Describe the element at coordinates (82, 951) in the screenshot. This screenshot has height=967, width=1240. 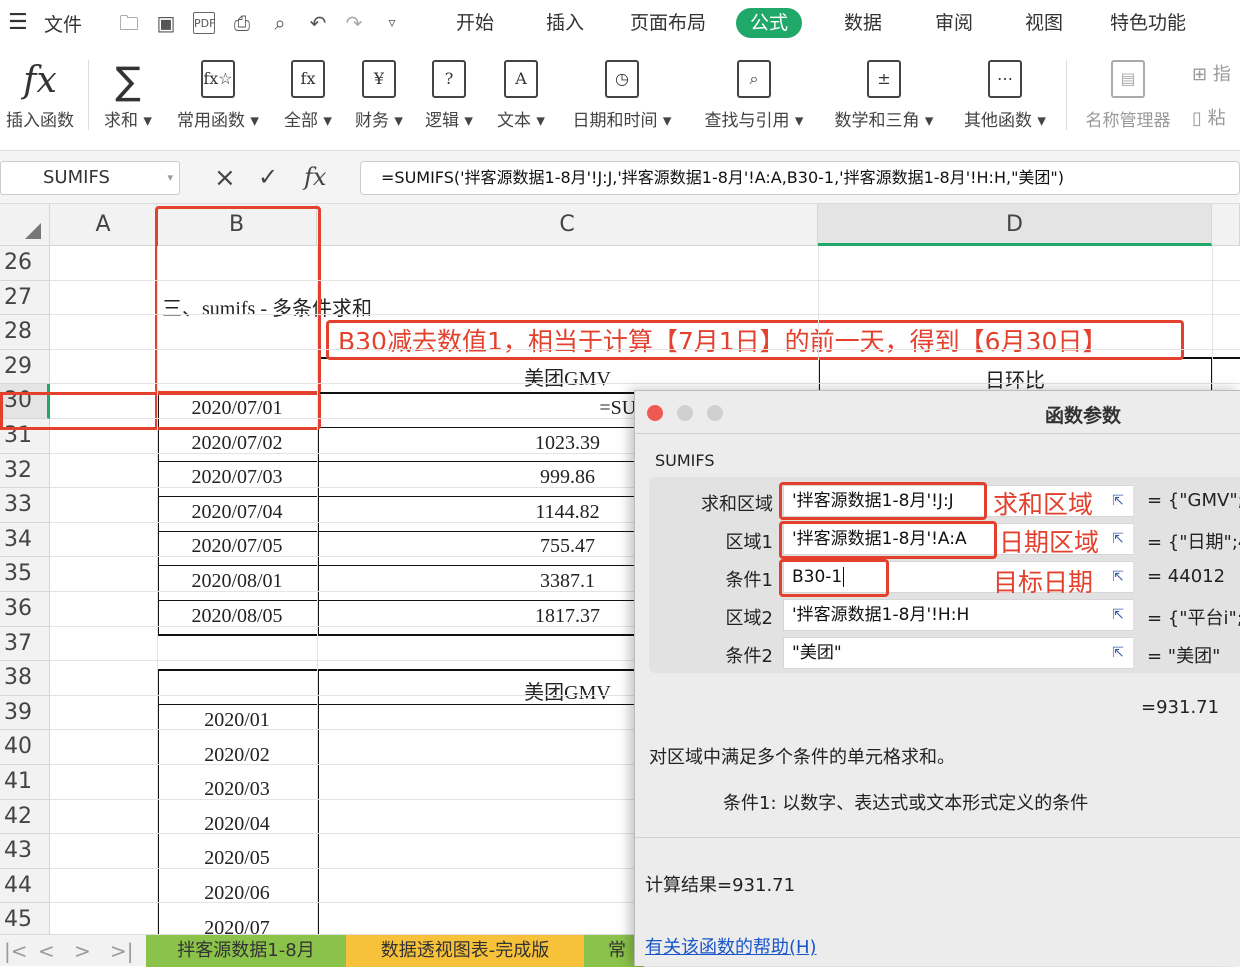
I see `next-sheet-icon: >` at that location.